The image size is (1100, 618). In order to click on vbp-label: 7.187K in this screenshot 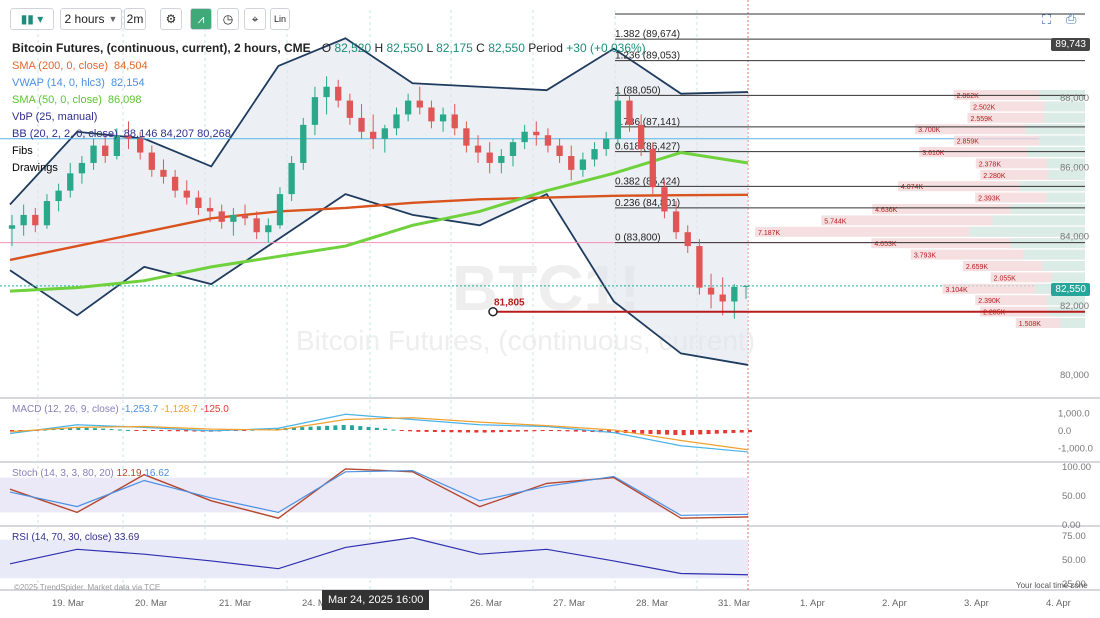, I will do `click(769, 233)`.